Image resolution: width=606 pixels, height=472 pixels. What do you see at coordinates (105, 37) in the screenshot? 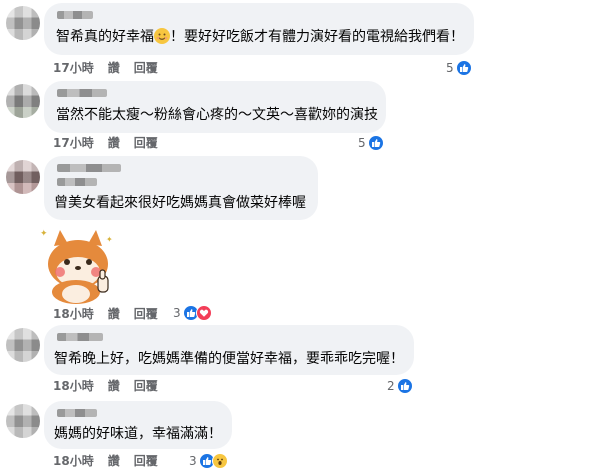
I see `comment-text-part-1: 智希真的好幸福` at bounding box center [105, 37].